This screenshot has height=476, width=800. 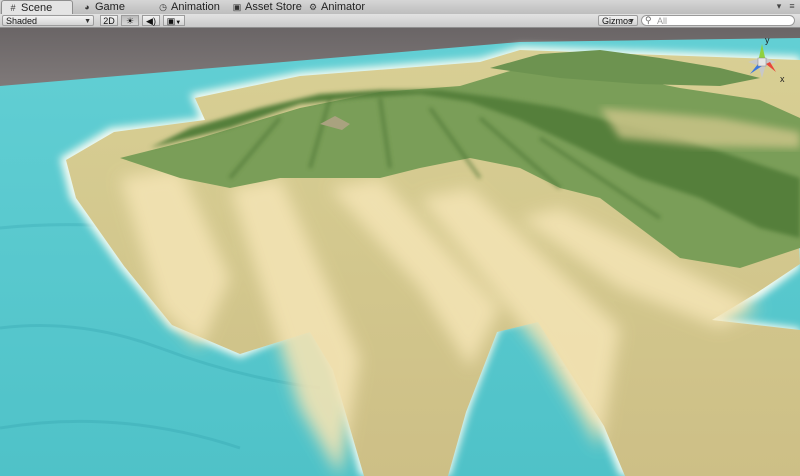 What do you see at coordinates (762, 62) in the screenshot?
I see `gizmo-center-cube` at bounding box center [762, 62].